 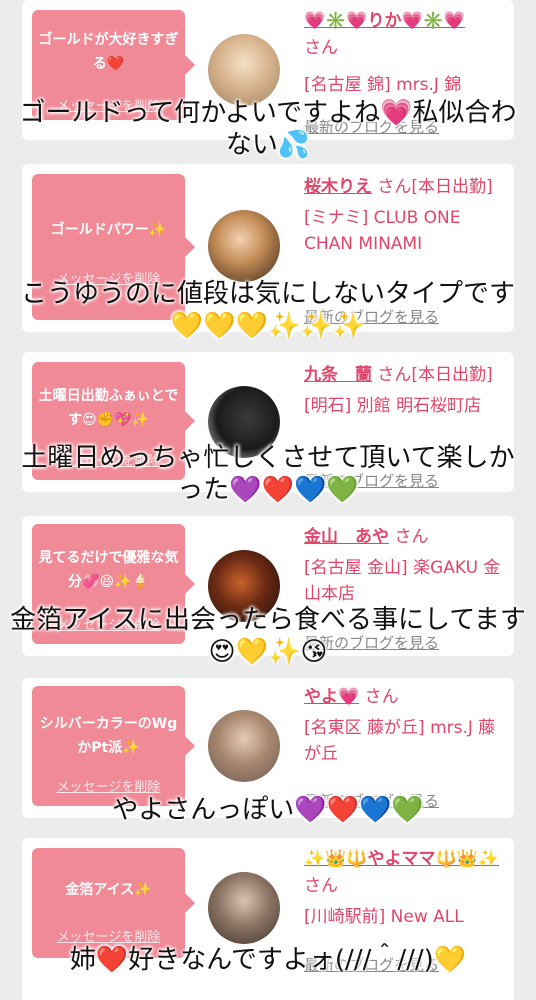 What do you see at coordinates (108, 890) in the screenshot?
I see `message-text: 金箔アイス✨` at bounding box center [108, 890].